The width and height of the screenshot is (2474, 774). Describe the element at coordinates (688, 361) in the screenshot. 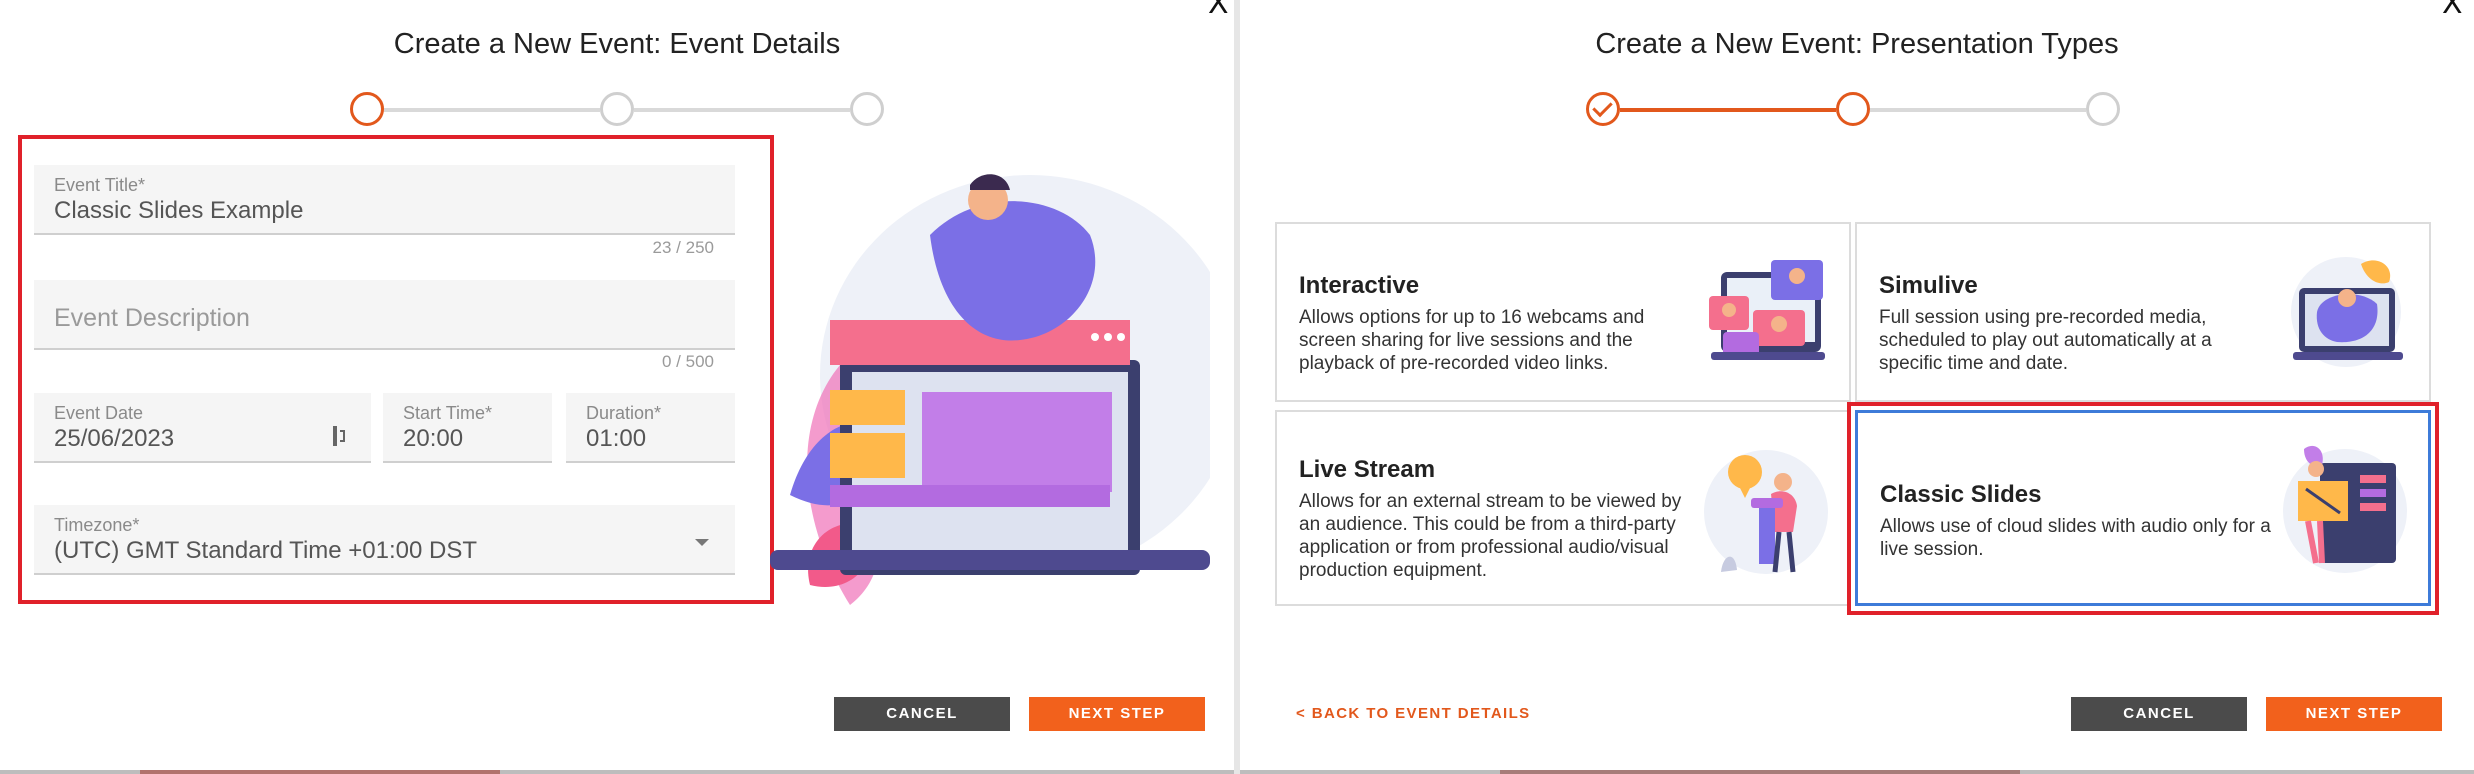

I see `description-char-counter: 0 / 500` at that location.